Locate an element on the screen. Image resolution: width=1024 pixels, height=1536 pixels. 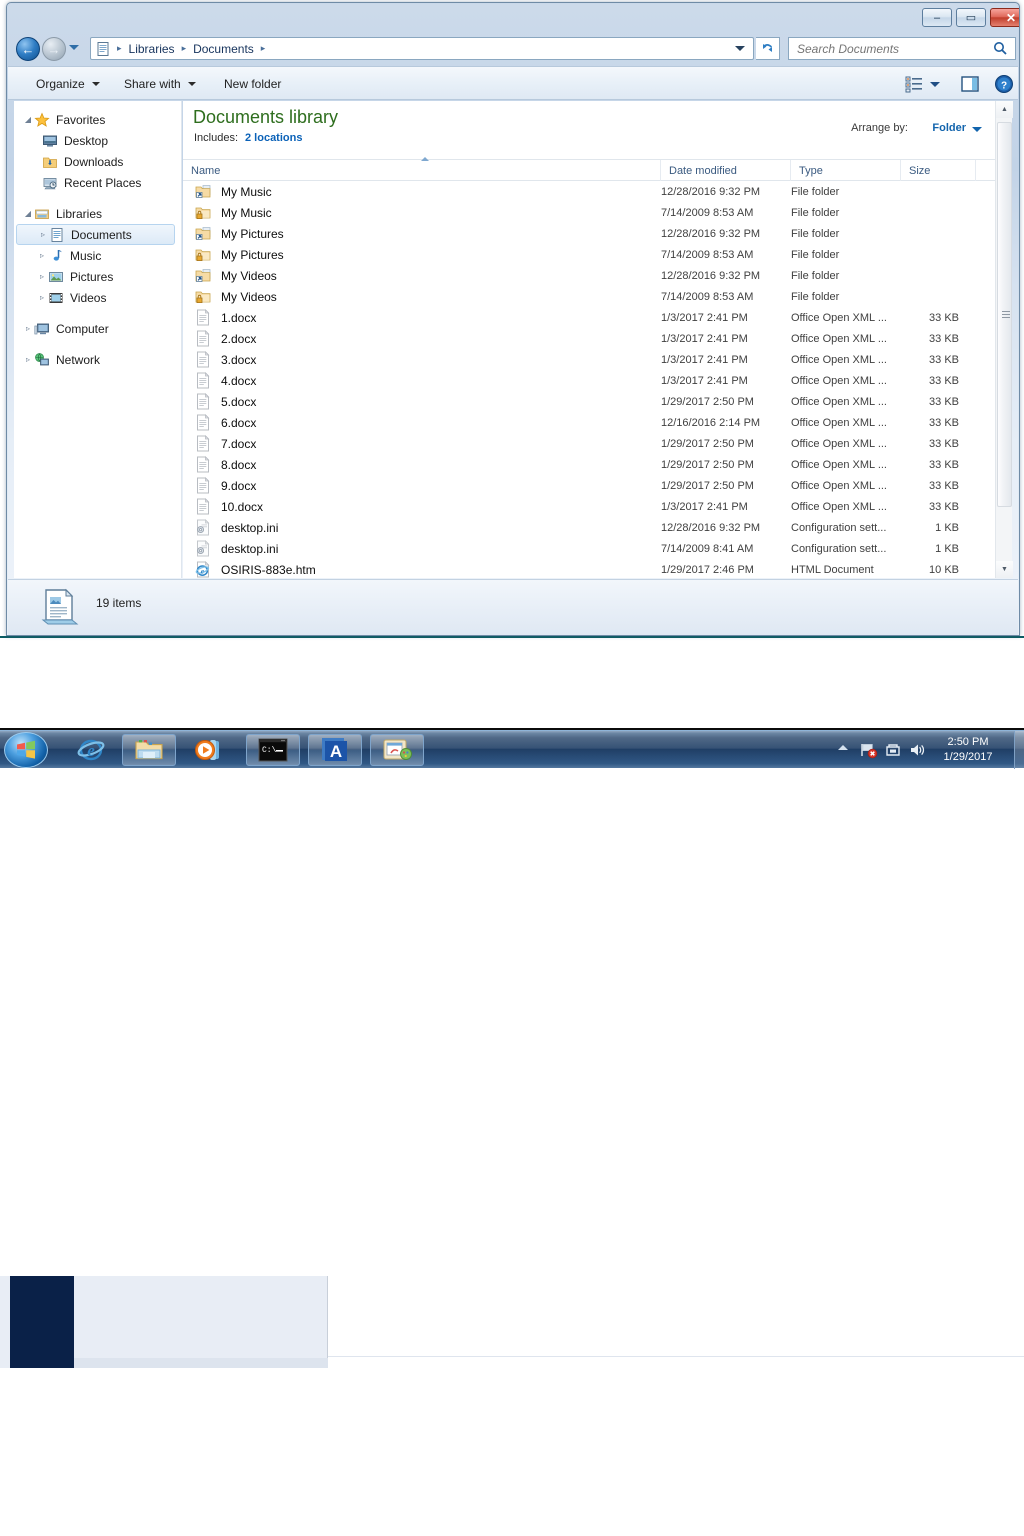
column-header-type: Type is located at coordinates (846, 170).